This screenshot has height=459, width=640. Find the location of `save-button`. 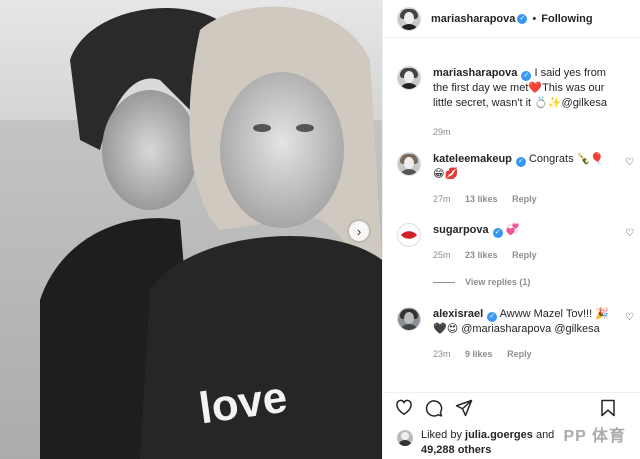

save-button is located at coordinates (608, 408).